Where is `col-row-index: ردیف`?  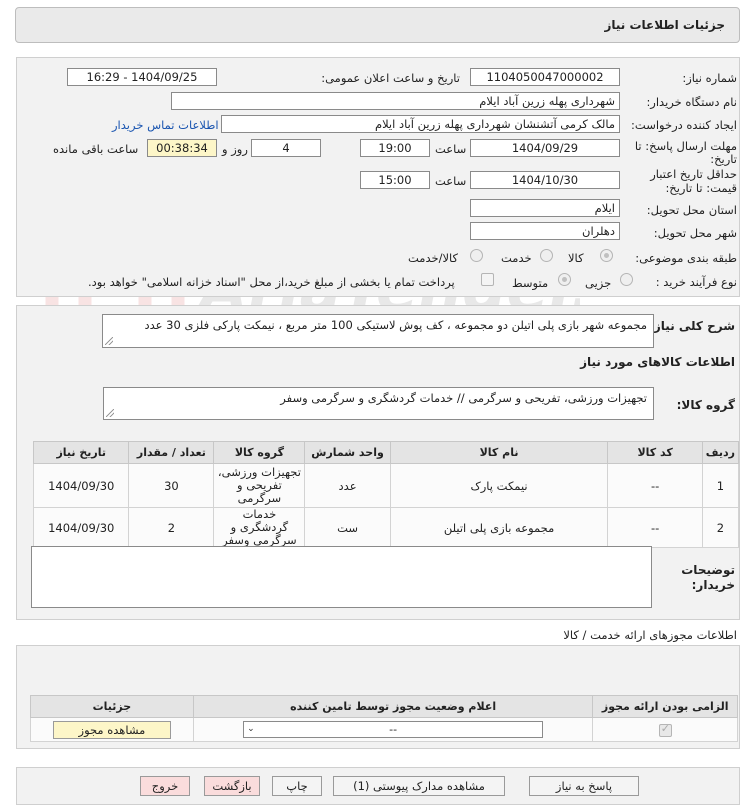
col-row-index: ردیف is located at coordinates (720, 452).